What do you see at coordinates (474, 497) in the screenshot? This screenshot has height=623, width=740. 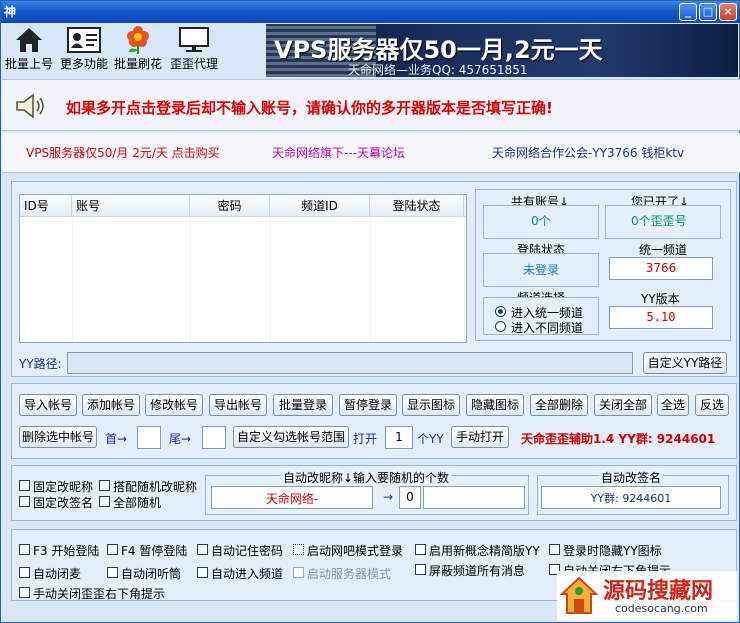 I see `random-extra-input` at bounding box center [474, 497].